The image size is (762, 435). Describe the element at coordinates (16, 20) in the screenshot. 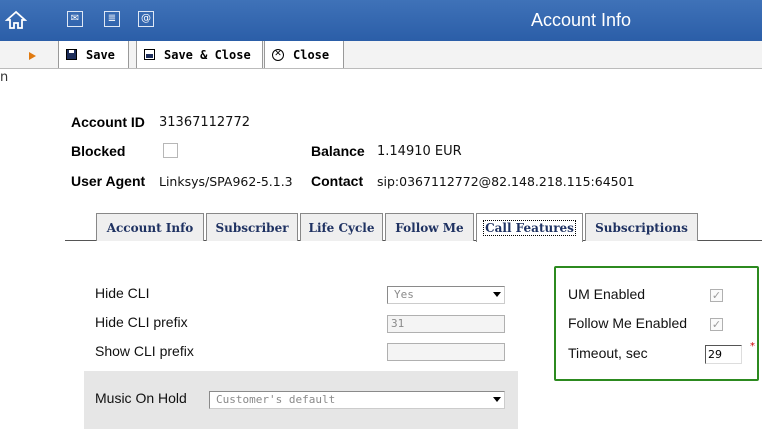

I see `home-icon` at that location.